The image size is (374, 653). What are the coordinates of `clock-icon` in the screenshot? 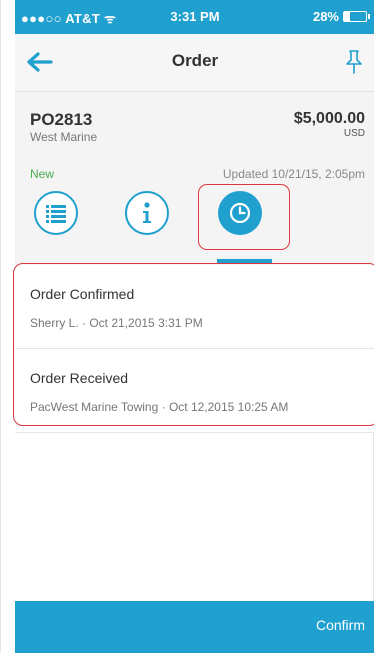 It's located at (240, 213).